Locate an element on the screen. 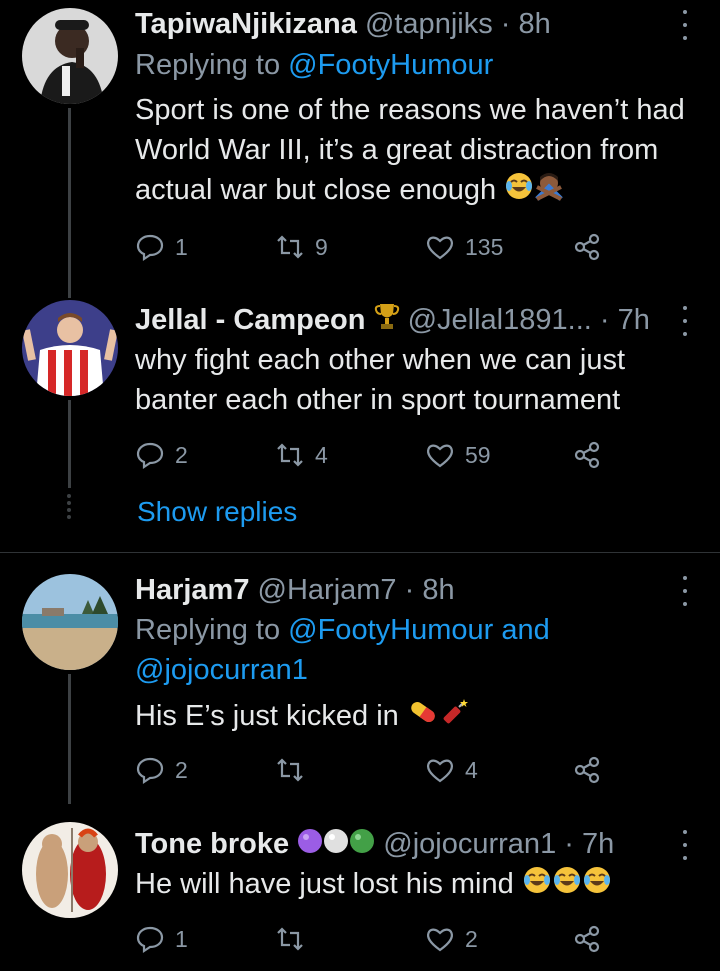 The height and width of the screenshot is (971, 720). like-button: 4 is located at coordinates (451, 770).